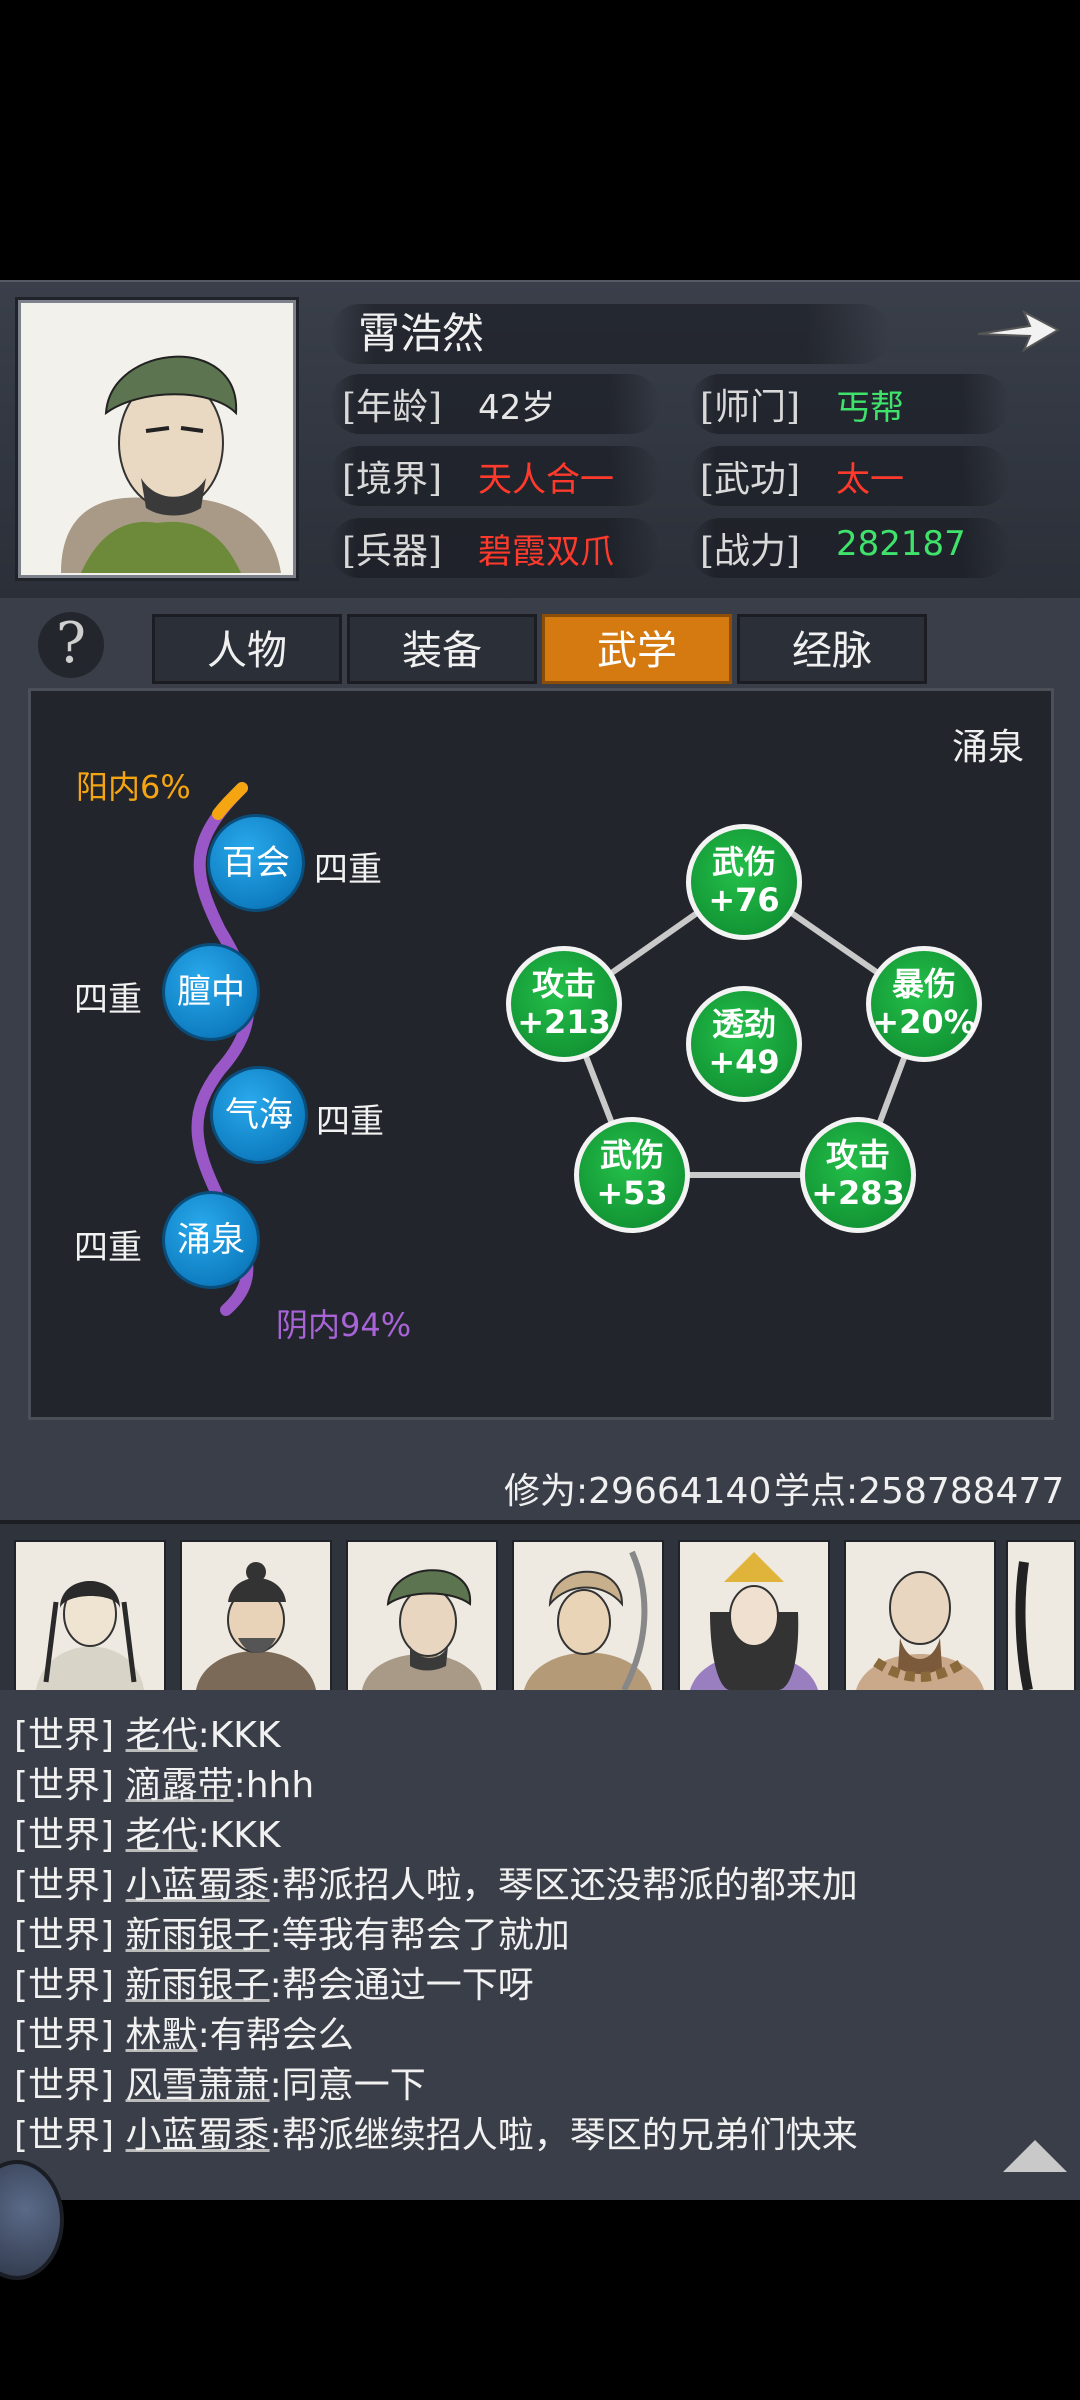 The height and width of the screenshot is (2400, 1080). I want to click on bonus-value: +76, so click(744, 900).